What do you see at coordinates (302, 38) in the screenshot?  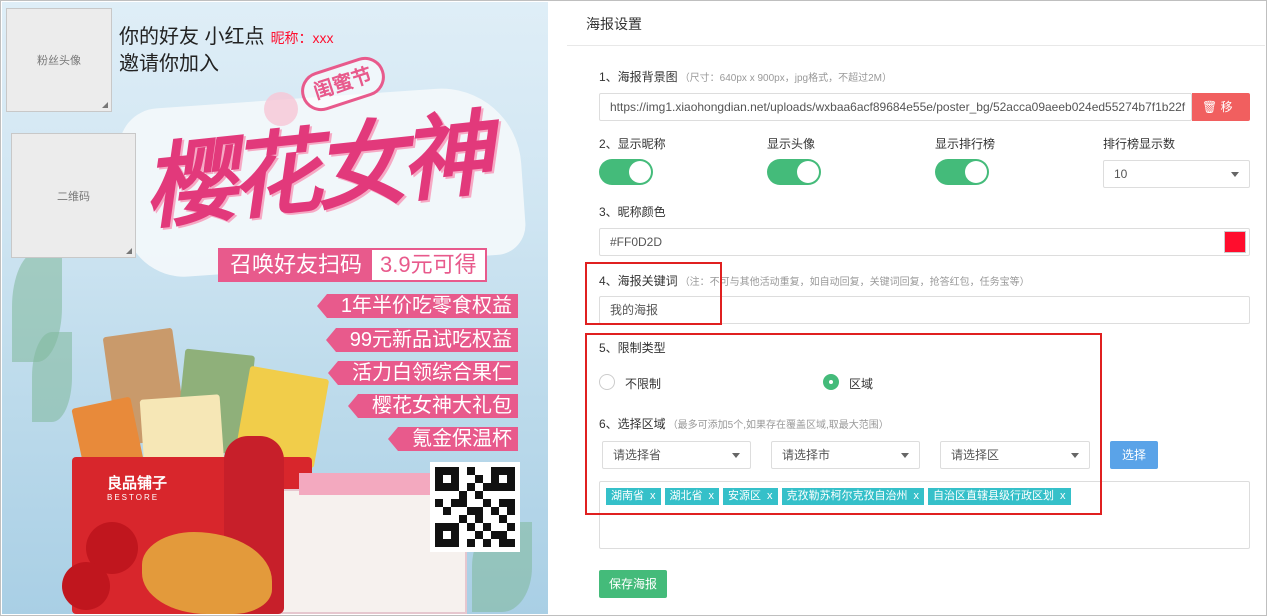 I see `nickname-text: 昵称：xxx` at bounding box center [302, 38].